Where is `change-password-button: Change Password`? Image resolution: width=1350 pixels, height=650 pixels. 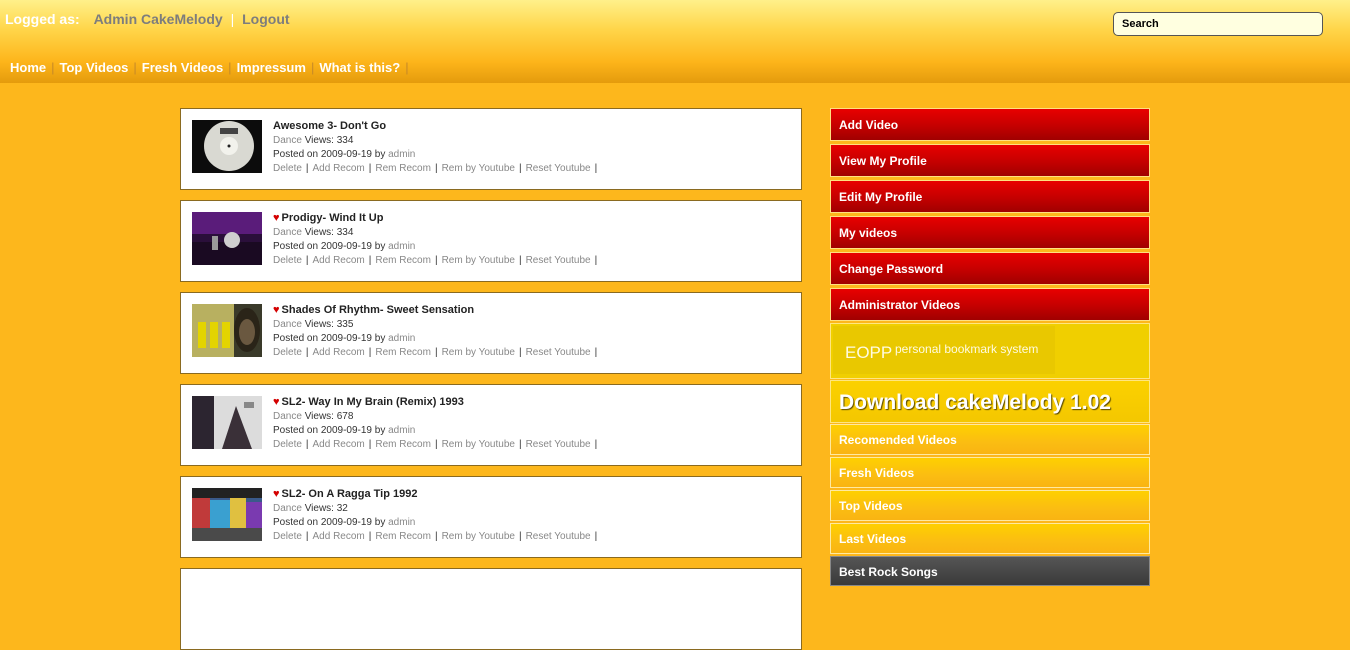
change-password-button: Change Password is located at coordinates (990, 268).